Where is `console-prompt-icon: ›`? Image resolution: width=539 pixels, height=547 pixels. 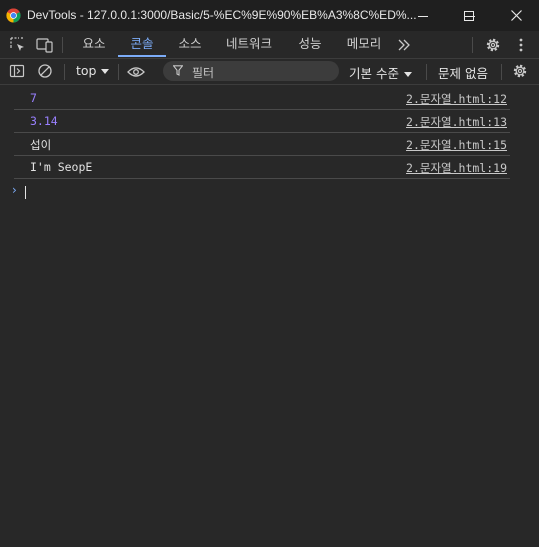 console-prompt-icon: › is located at coordinates (14, 190).